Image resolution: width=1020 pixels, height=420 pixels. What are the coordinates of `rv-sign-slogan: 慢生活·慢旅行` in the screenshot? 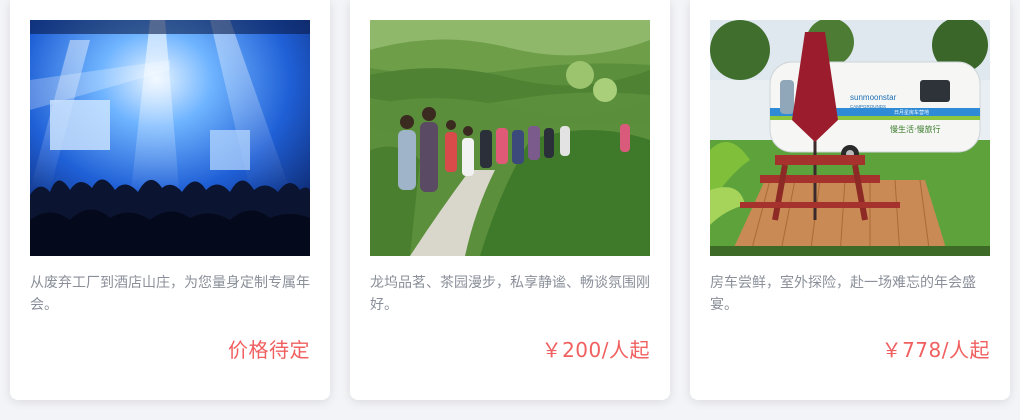 It's located at (915, 129).